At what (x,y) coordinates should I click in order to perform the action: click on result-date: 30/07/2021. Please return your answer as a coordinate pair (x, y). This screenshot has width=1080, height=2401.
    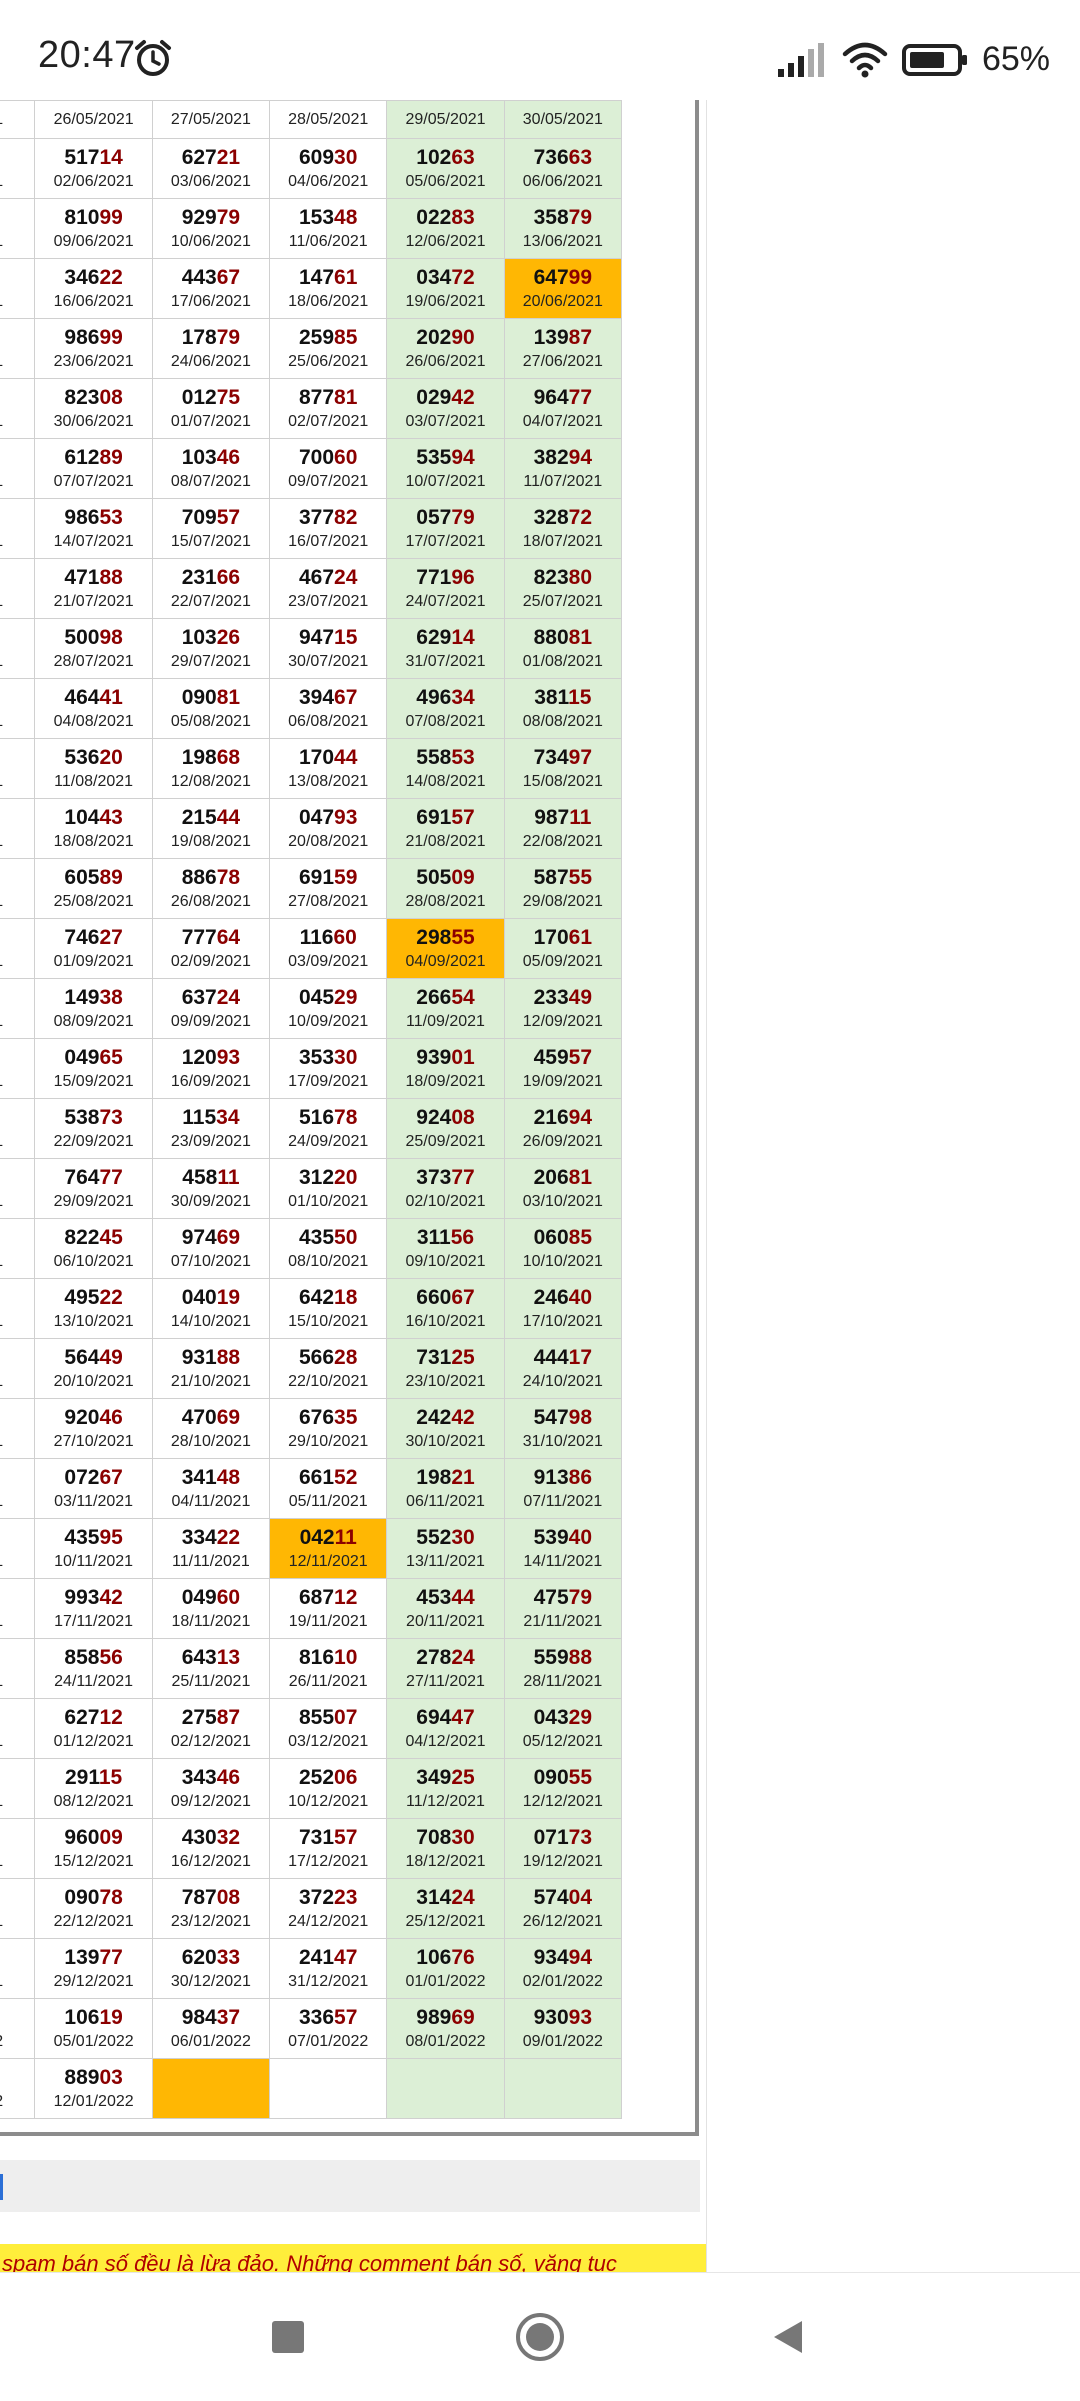
    Looking at the image, I should click on (328, 661).